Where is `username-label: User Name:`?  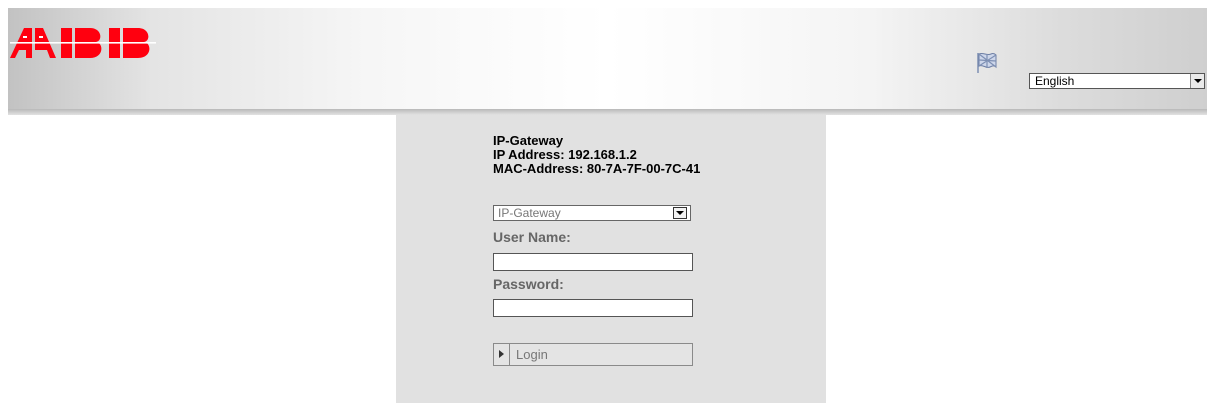 username-label: User Name: is located at coordinates (532, 237).